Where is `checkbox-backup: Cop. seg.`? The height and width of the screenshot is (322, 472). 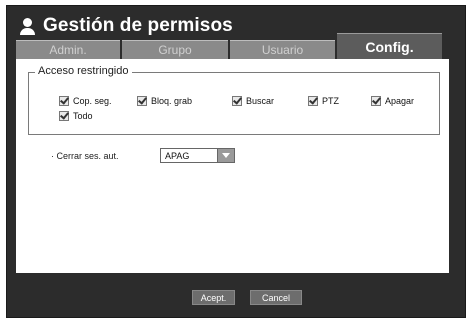 checkbox-backup: Cop. seg. is located at coordinates (85, 101).